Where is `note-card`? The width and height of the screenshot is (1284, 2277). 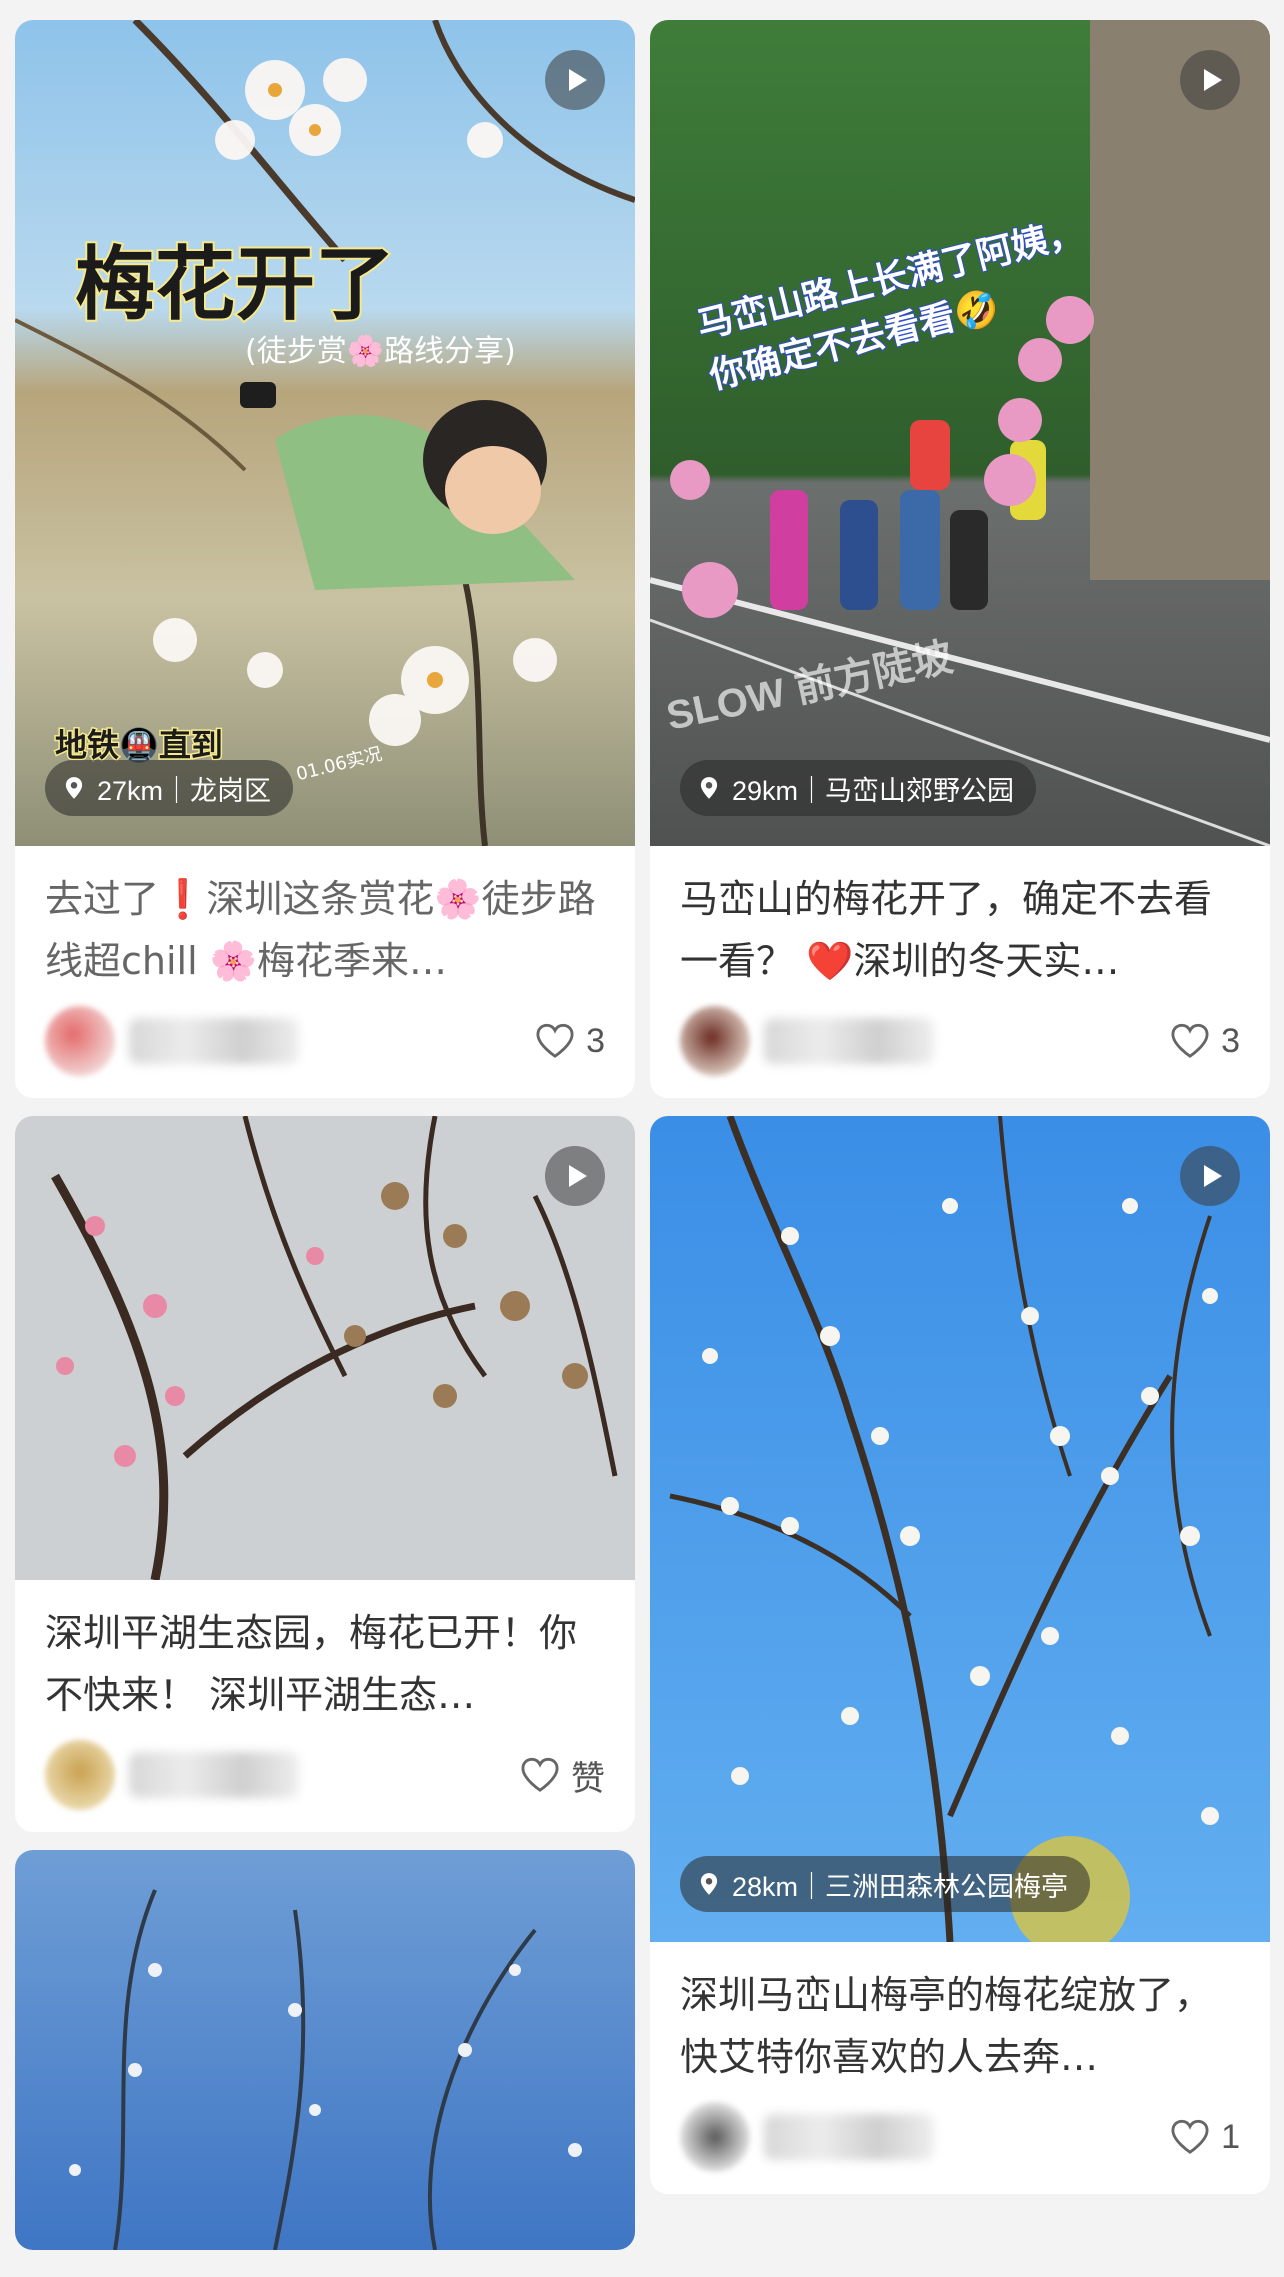 note-card is located at coordinates (325, 2050).